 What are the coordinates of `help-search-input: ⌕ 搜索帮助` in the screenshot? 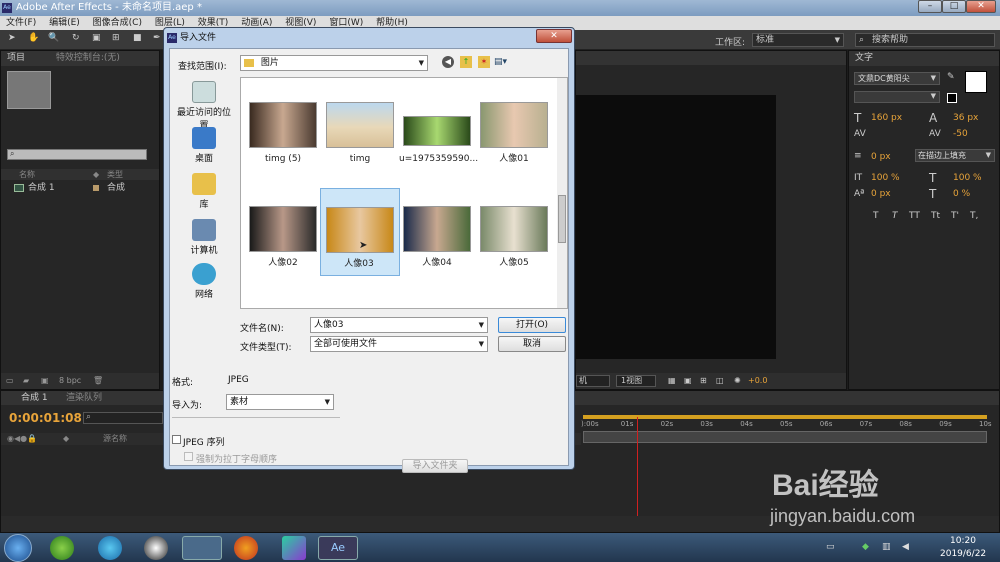 It's located at (925, 40).